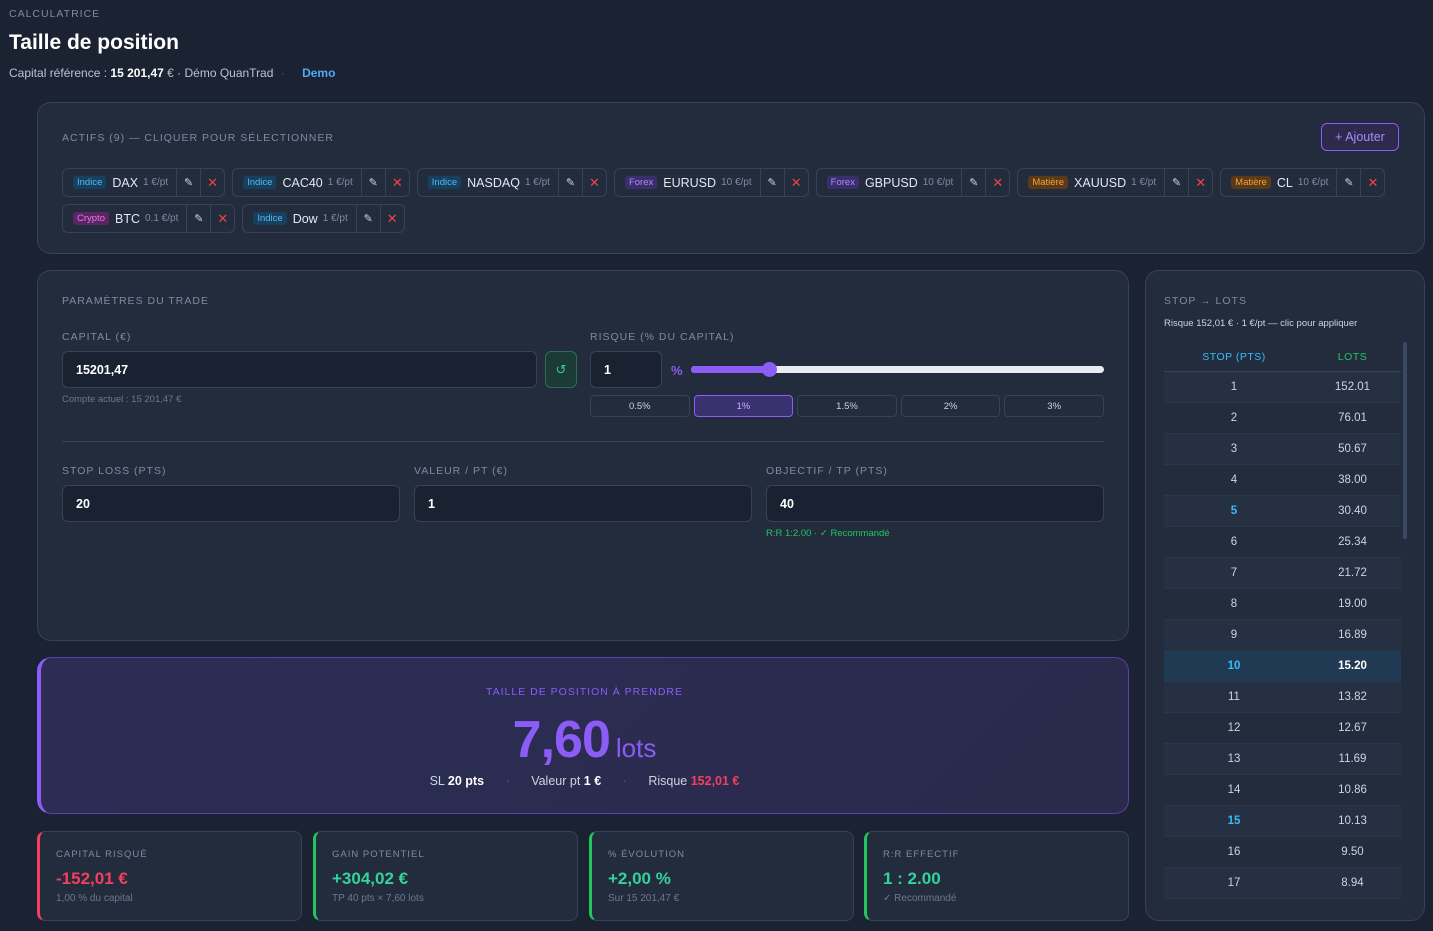  What do you see at coordinates (1282, 573) in the screenshot?
I see `table-row: 7 21.72` at bounding box center [1282, 573].